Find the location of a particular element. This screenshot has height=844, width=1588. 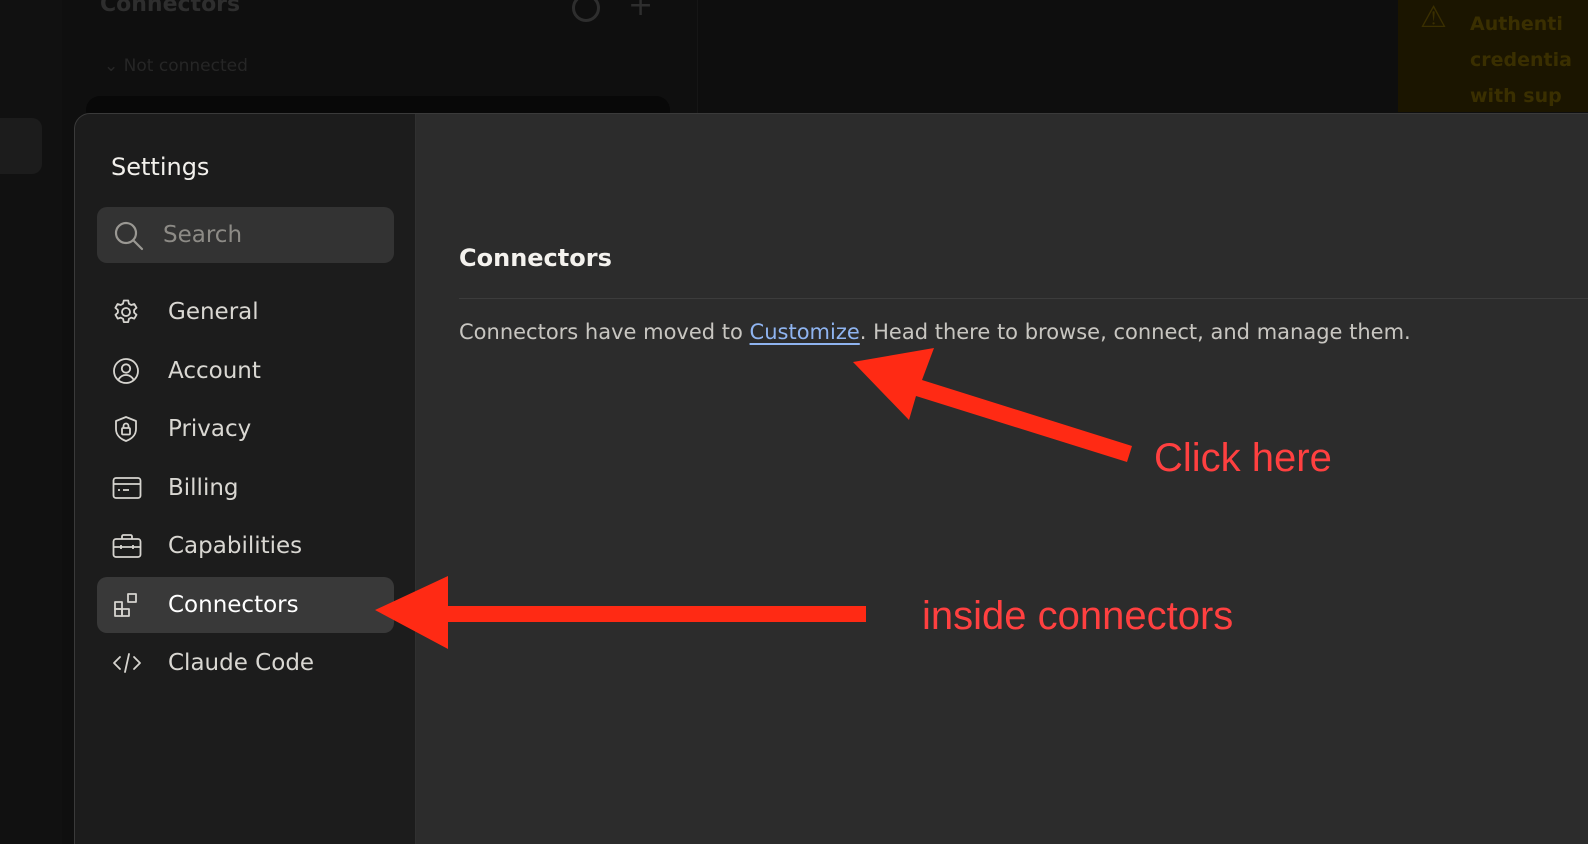

sidebar-item-label: Capabilities is located at coordinates (235, 546).